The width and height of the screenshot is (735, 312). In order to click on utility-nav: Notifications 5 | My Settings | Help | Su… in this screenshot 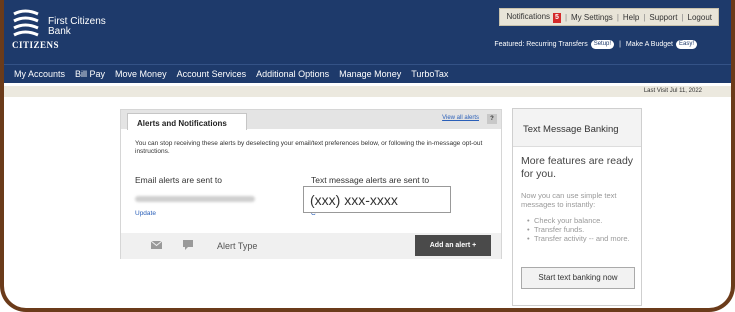, I will do `click(609, 17)`.